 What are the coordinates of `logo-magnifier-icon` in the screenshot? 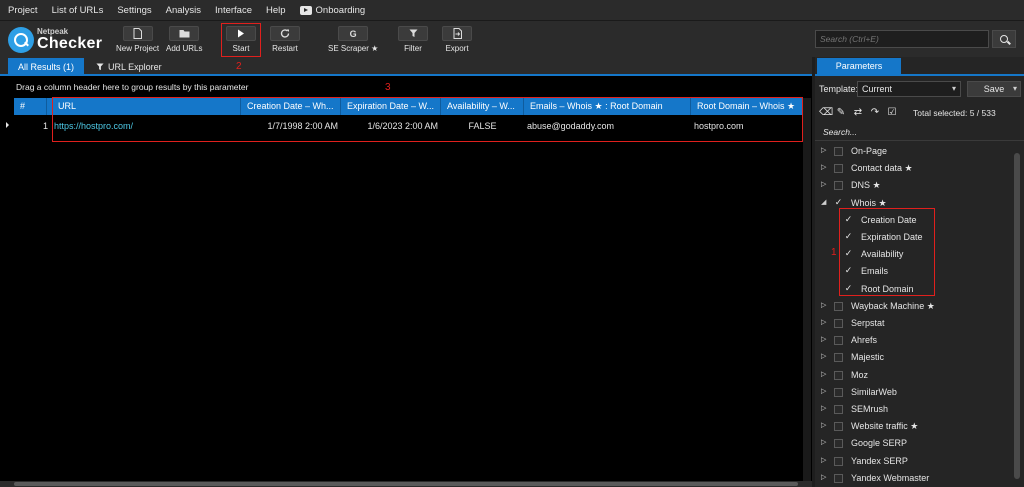 It's located at (21, 40).